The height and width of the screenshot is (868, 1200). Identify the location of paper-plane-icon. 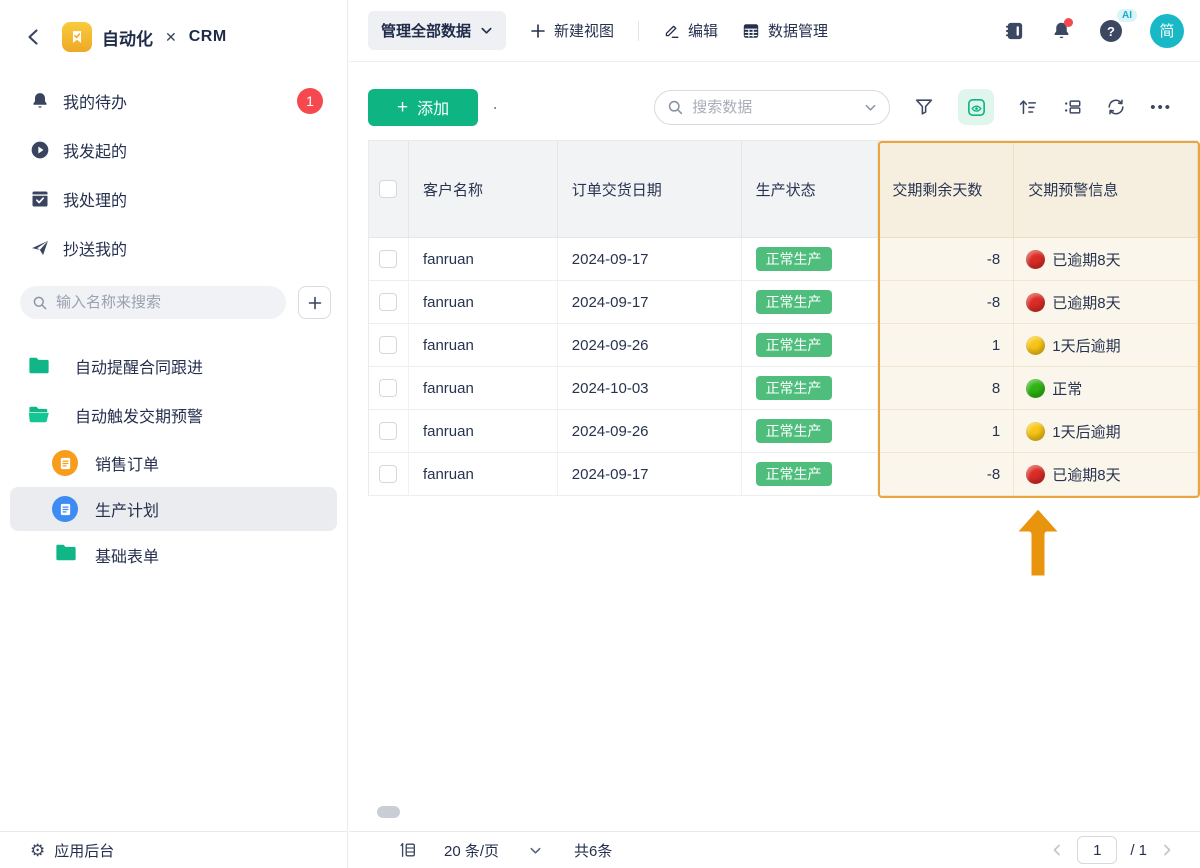
(40, 248).